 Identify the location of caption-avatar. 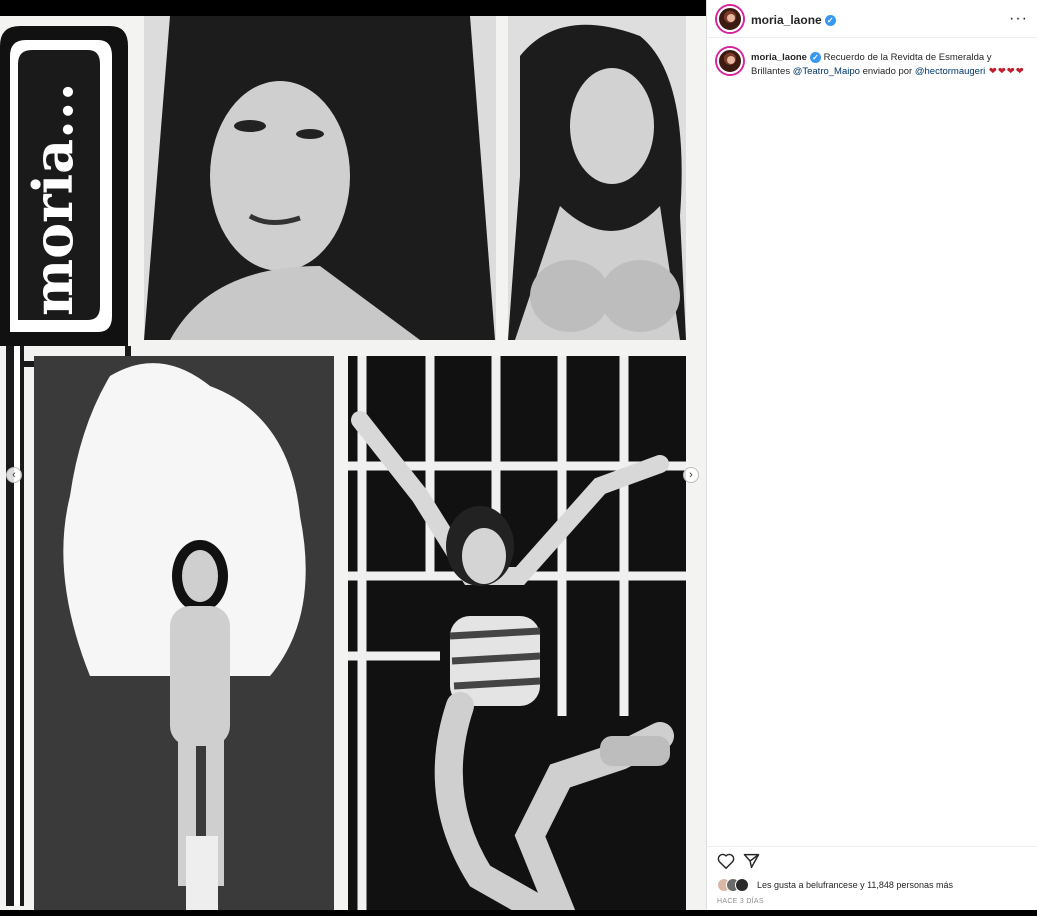
(730, 61).